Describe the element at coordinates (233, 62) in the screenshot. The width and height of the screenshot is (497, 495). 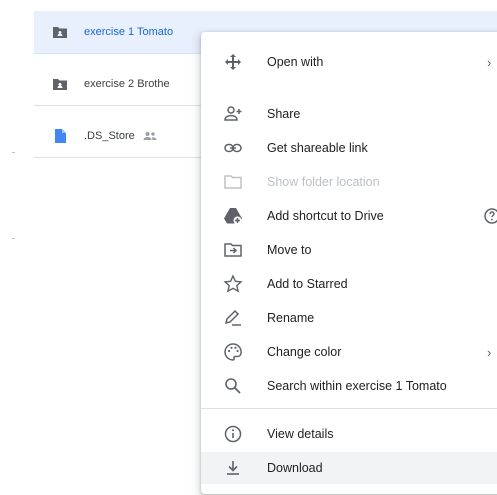
I see `open-with-icon` at that location.